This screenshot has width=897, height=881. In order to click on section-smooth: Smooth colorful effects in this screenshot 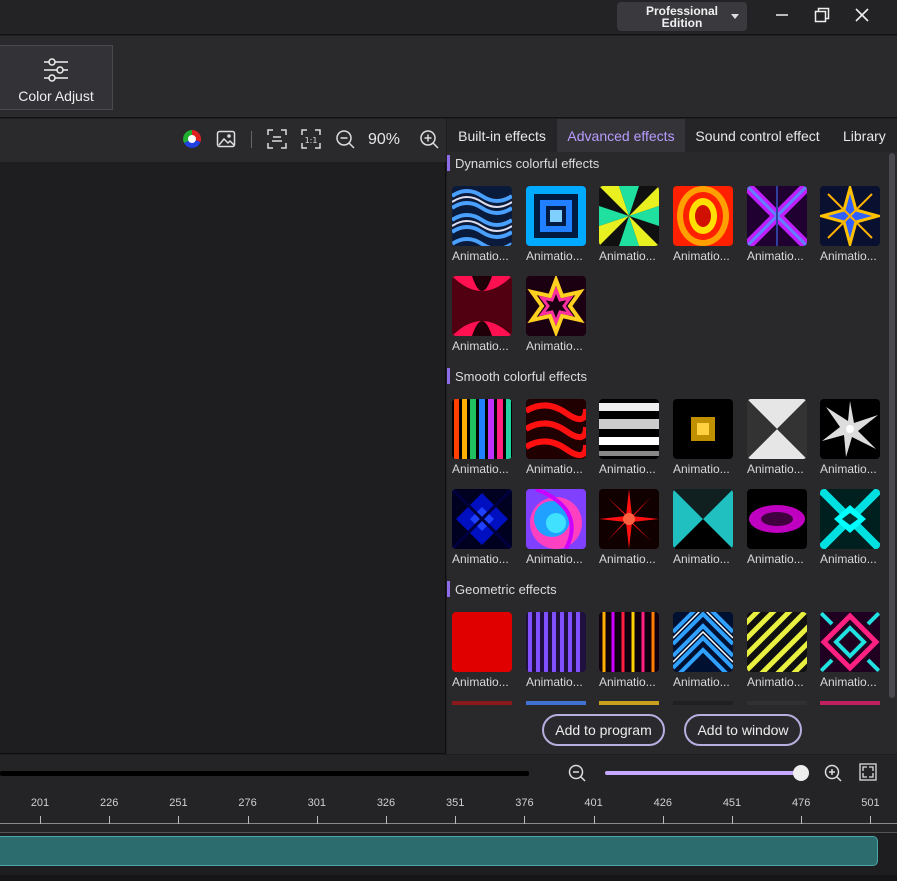, I will do `click(517, 376)`.